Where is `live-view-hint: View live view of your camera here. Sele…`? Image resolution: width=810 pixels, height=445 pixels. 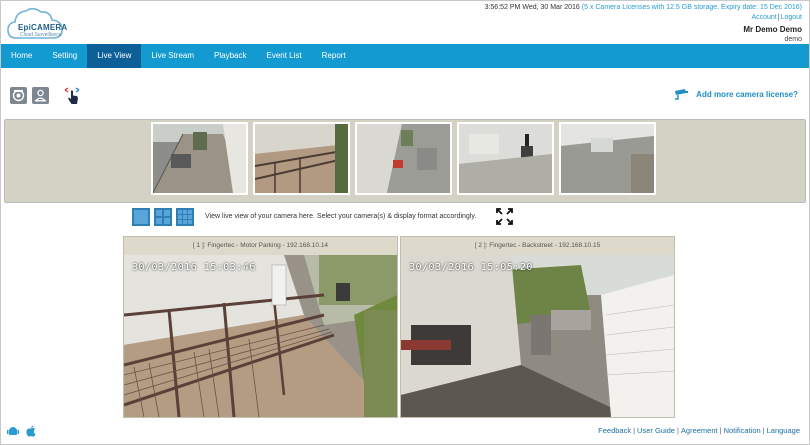
live-view-hint: View live view of your camera here. Sele… is located at coordinates (341, 216).